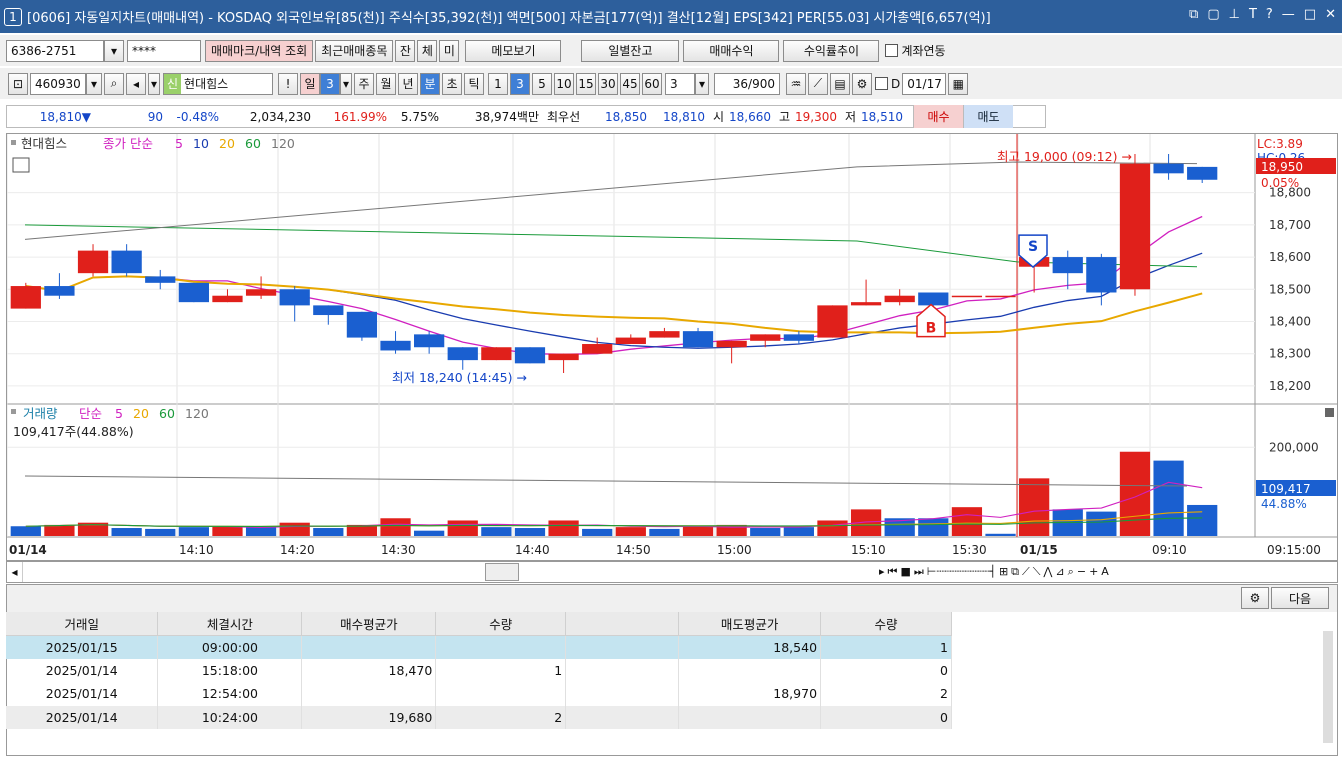 The image size is (1342, 763). Describe the element at coordinates (479, 717) in the screenshot. I see `table-row: 2025/01/14 10:24:00 19,680 2 0` at that location.